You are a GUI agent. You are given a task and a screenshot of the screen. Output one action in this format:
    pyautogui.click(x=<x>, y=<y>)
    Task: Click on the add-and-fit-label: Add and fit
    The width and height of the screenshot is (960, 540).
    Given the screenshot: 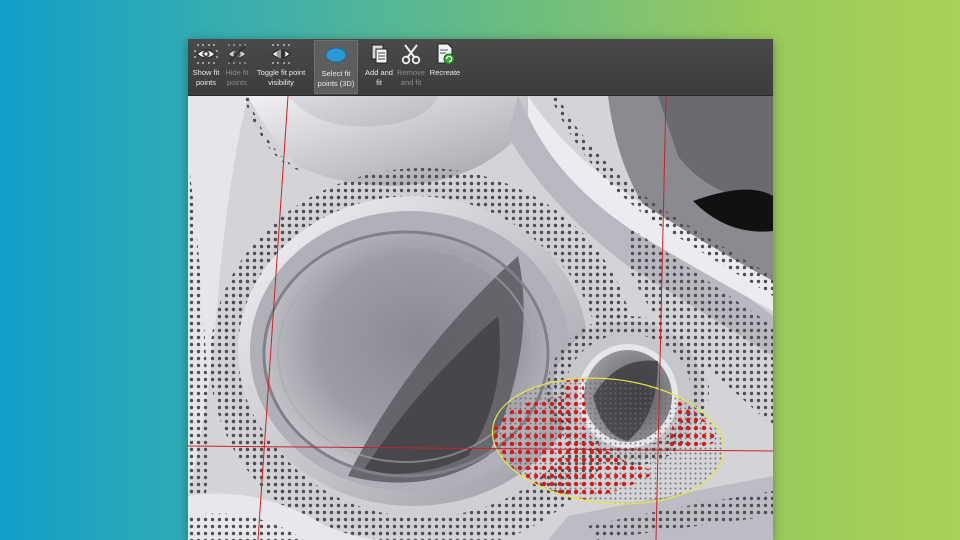 What is the action you would take?
    pyautogui.click(x=379, y=77)
    